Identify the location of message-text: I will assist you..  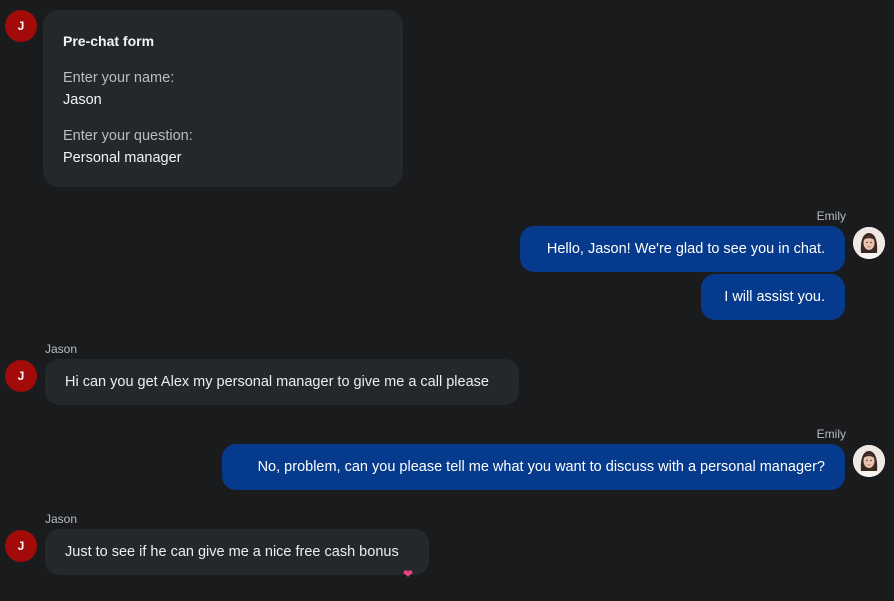
(774, 297).